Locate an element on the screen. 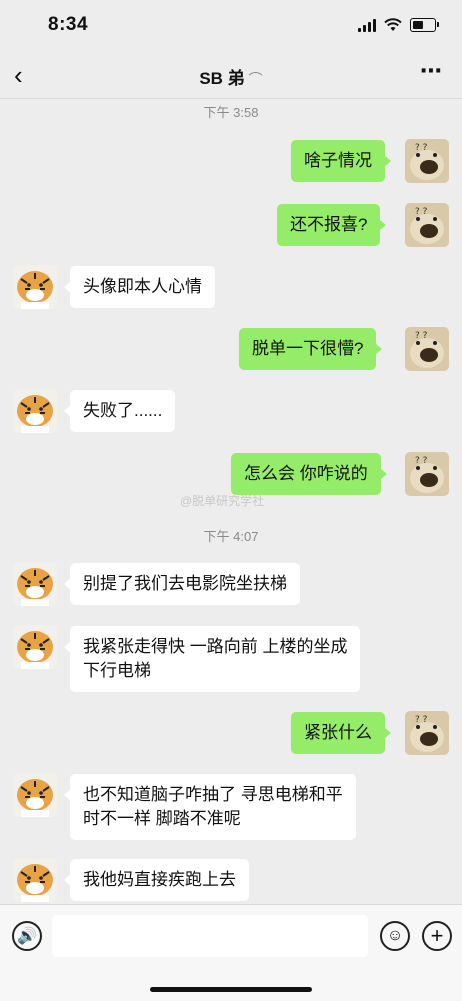  signal-icon is located at coordinates (367, 25).